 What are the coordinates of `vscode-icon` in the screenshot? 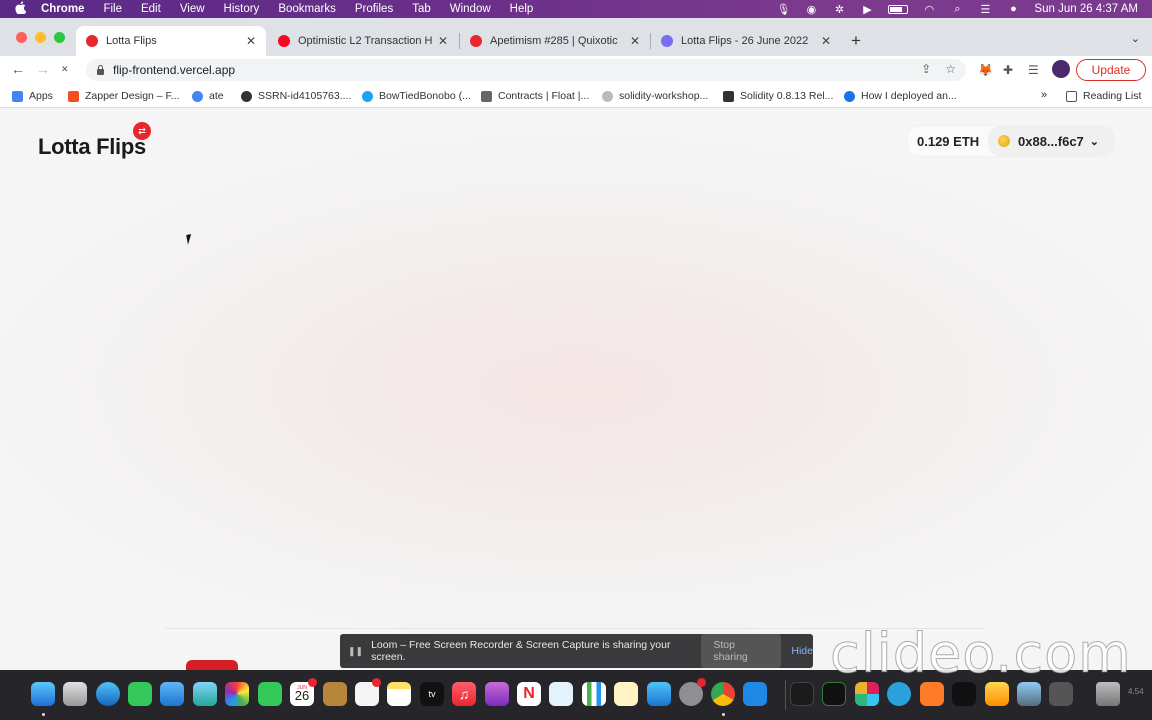 It's located at (755, 694).